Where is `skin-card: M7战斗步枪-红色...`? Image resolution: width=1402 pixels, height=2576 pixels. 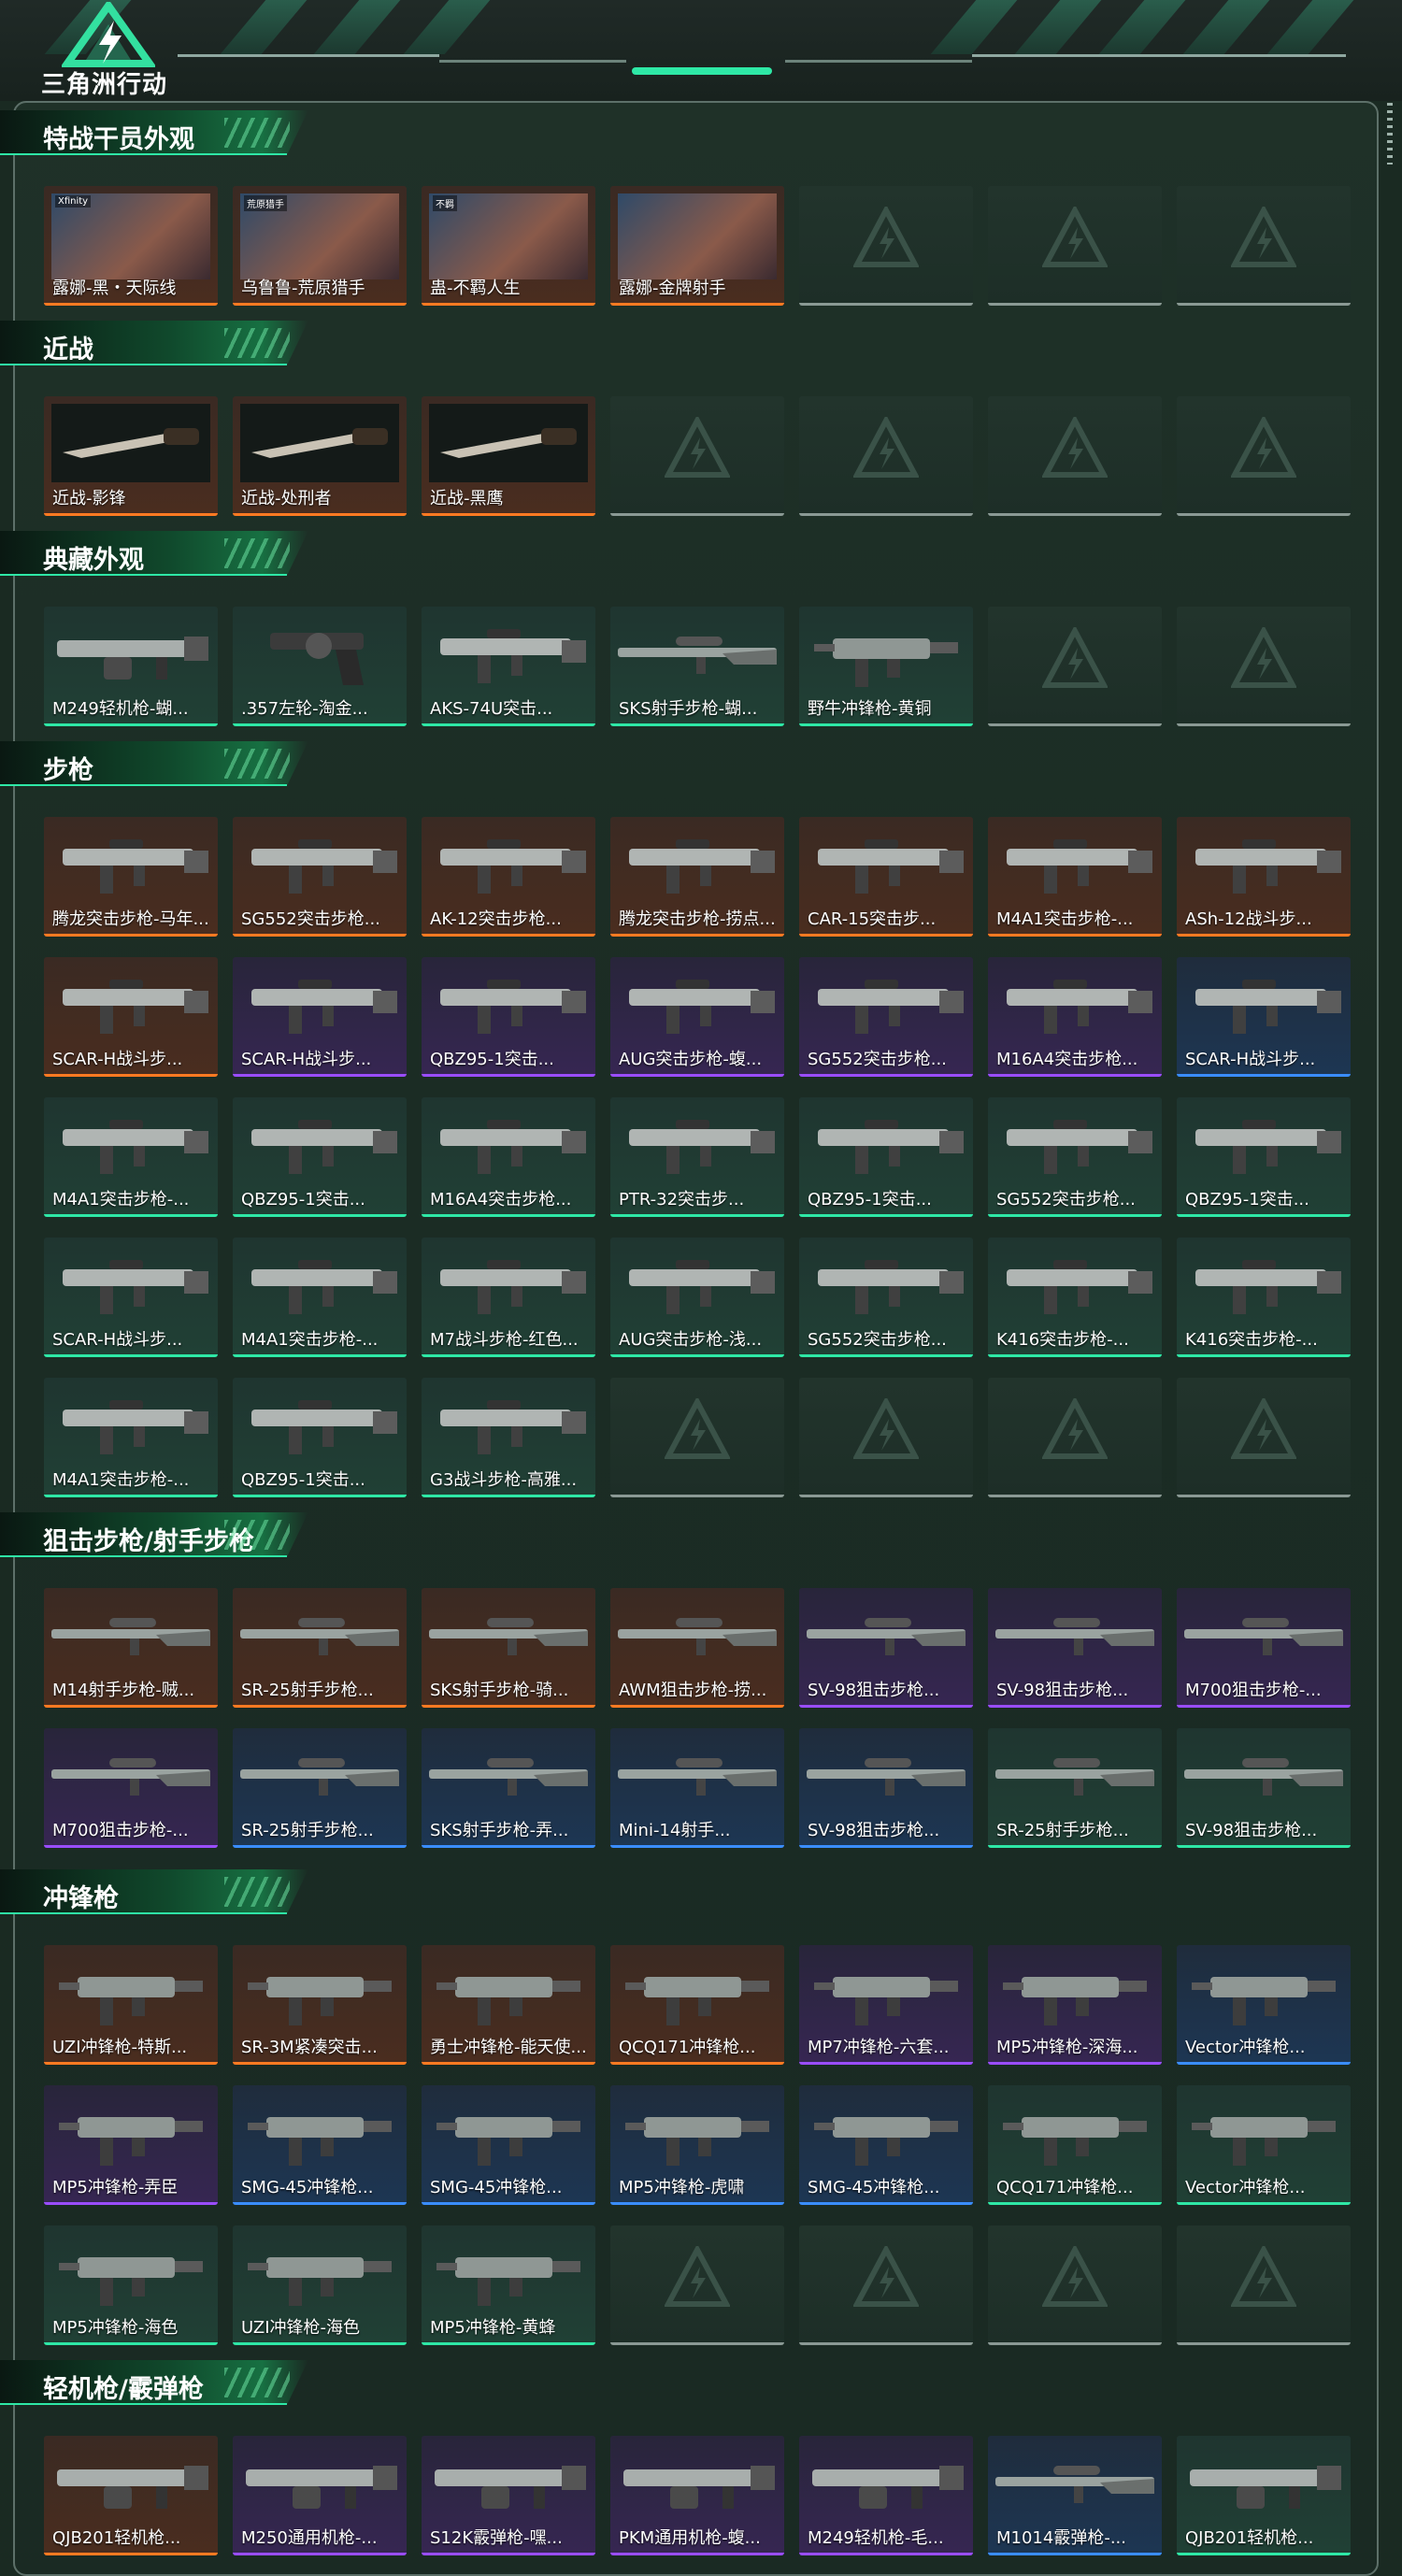 skin-card: M7战斗步枪-红色... is located at coordinates (508, 1297).